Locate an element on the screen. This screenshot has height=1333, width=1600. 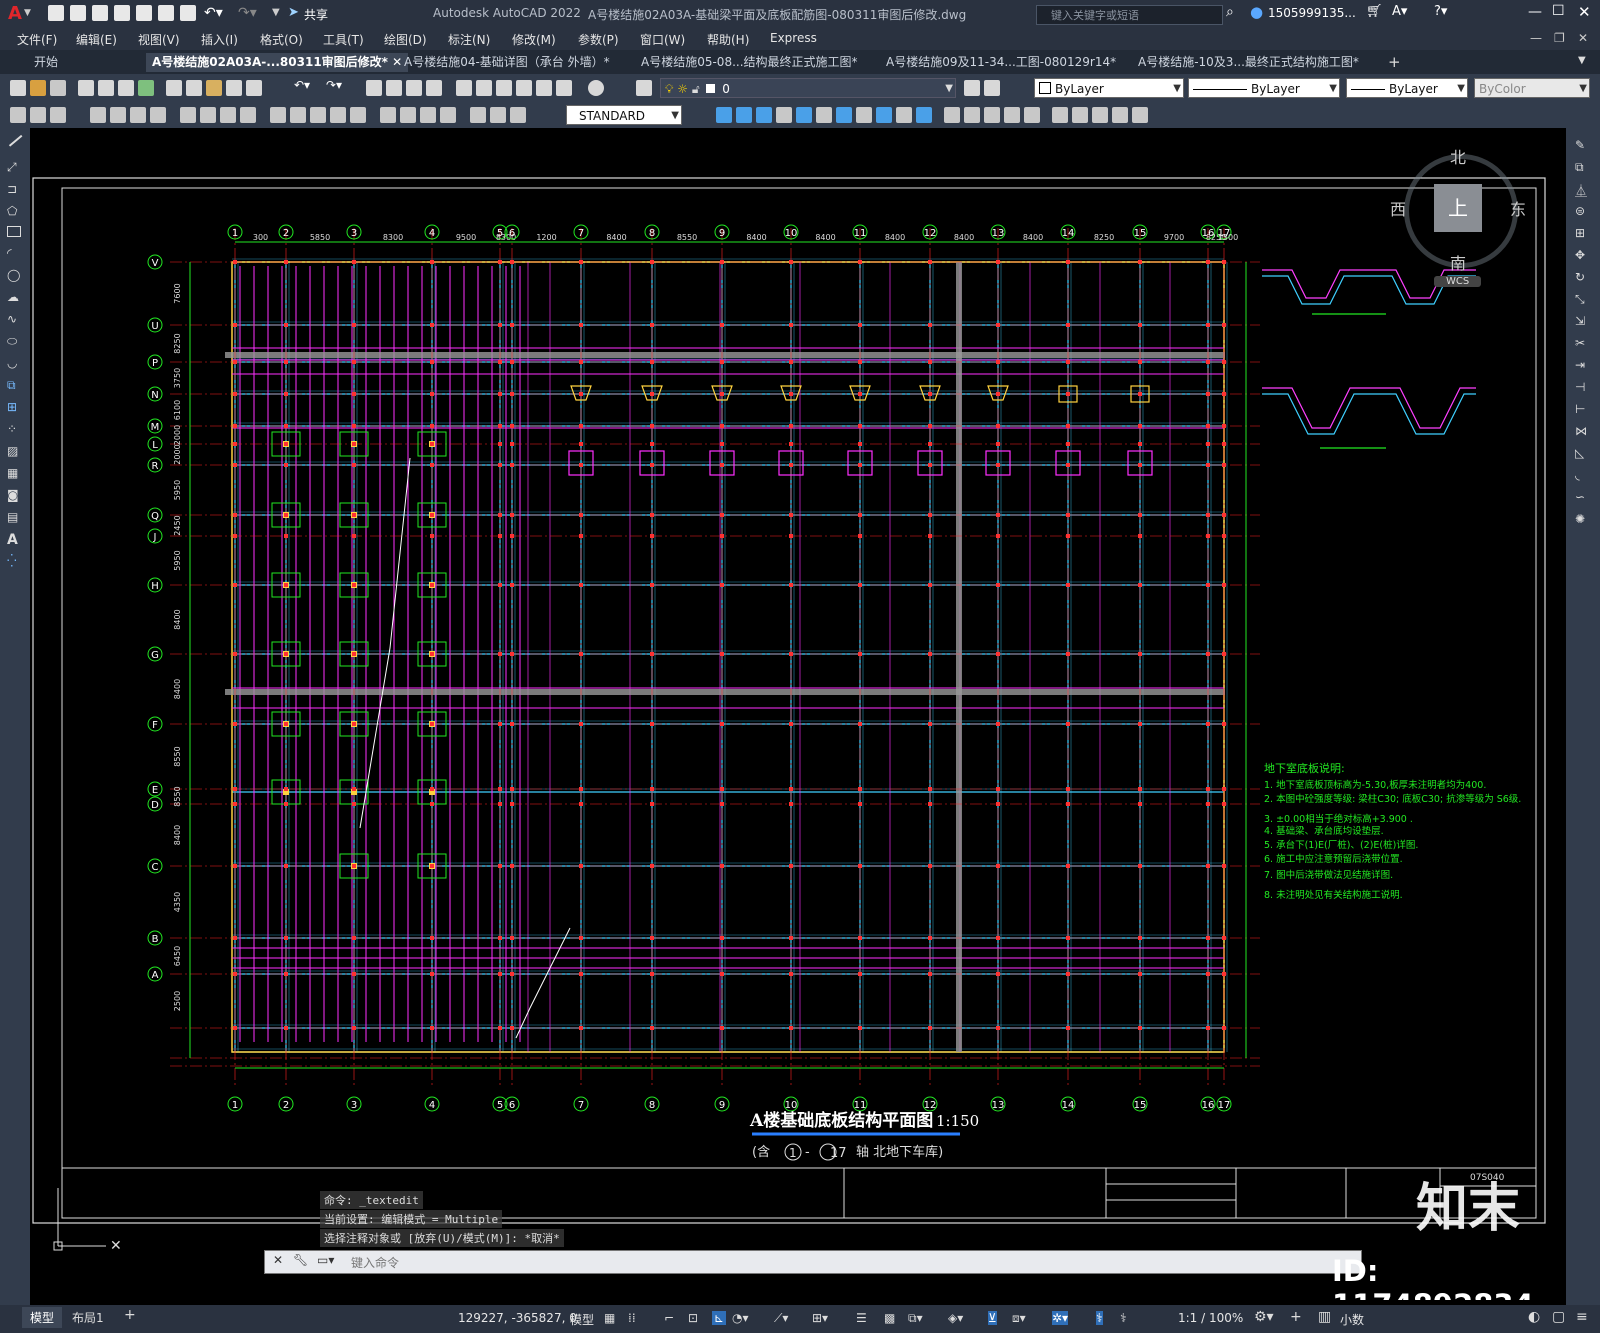
baseline-dim-icon is located at coordinates (298, 115).